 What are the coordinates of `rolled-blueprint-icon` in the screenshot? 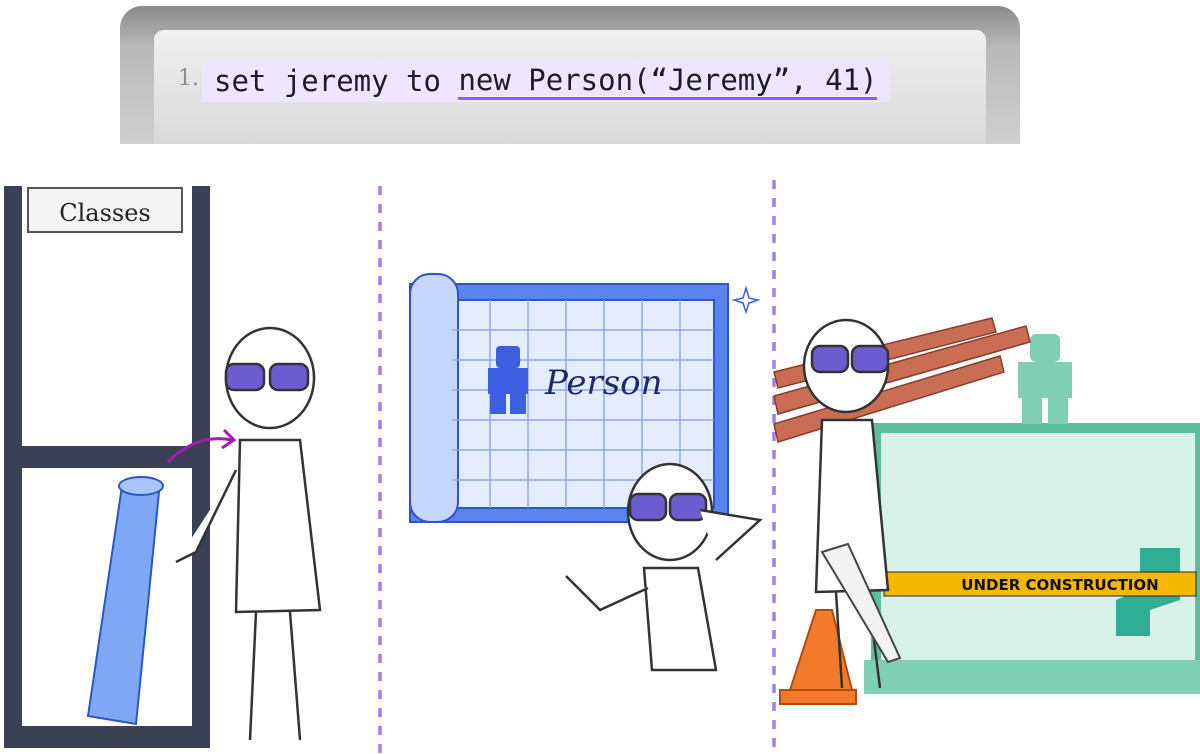 It's located at (124, 603).